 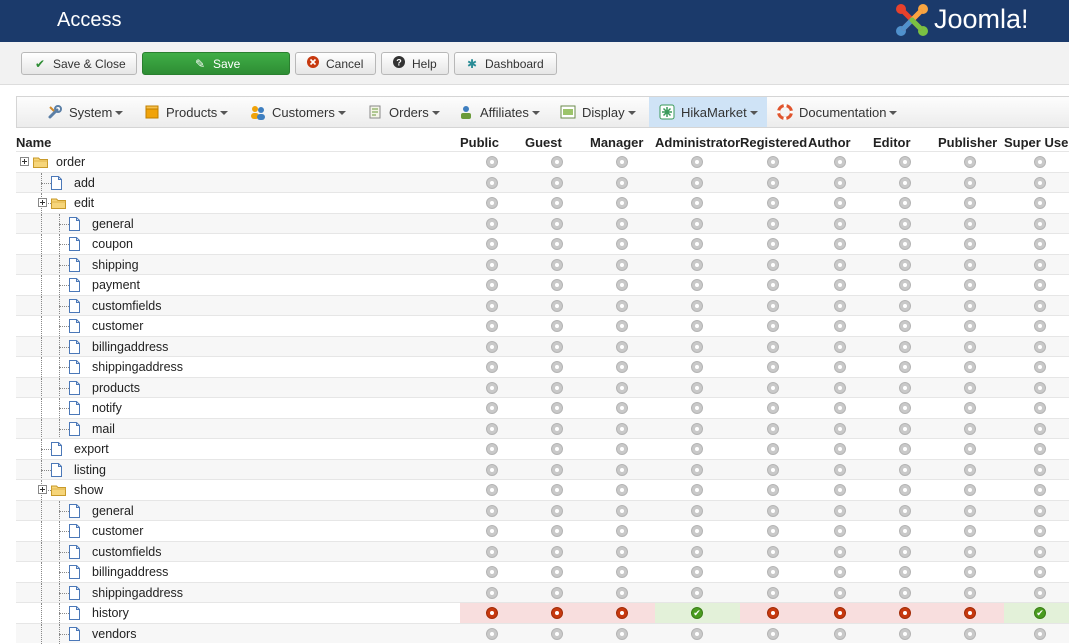 I want to click on menu-customers: Customers, so click(x=298, y=112).